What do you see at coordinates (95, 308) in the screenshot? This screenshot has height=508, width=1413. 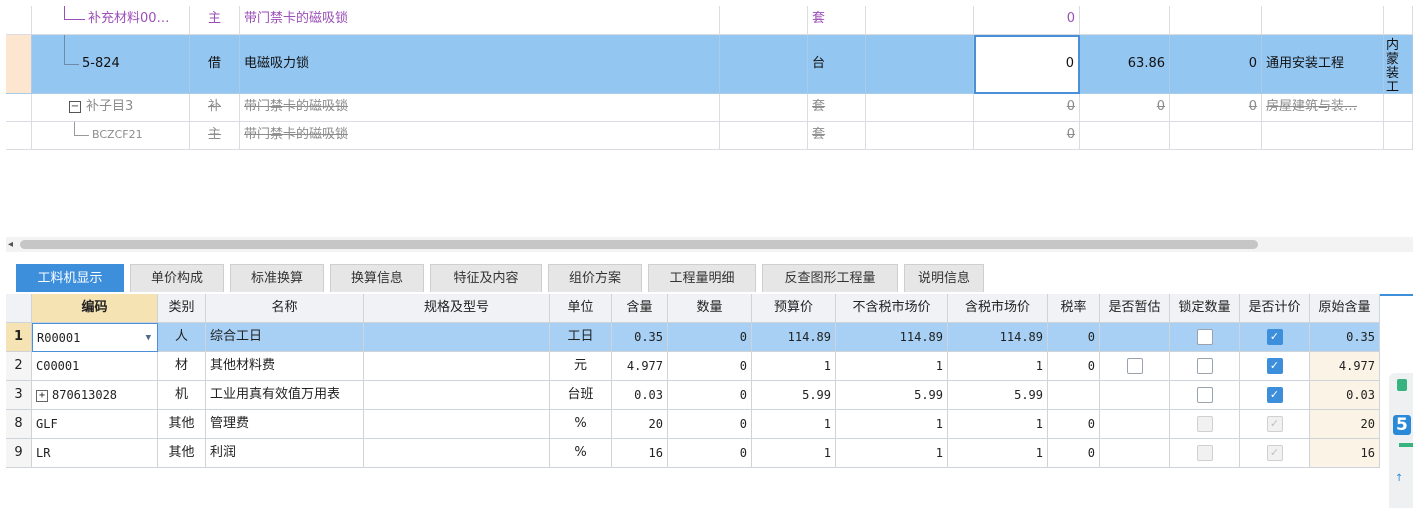 I see `col-header-code: 编码` at bounding box center [95, 308].